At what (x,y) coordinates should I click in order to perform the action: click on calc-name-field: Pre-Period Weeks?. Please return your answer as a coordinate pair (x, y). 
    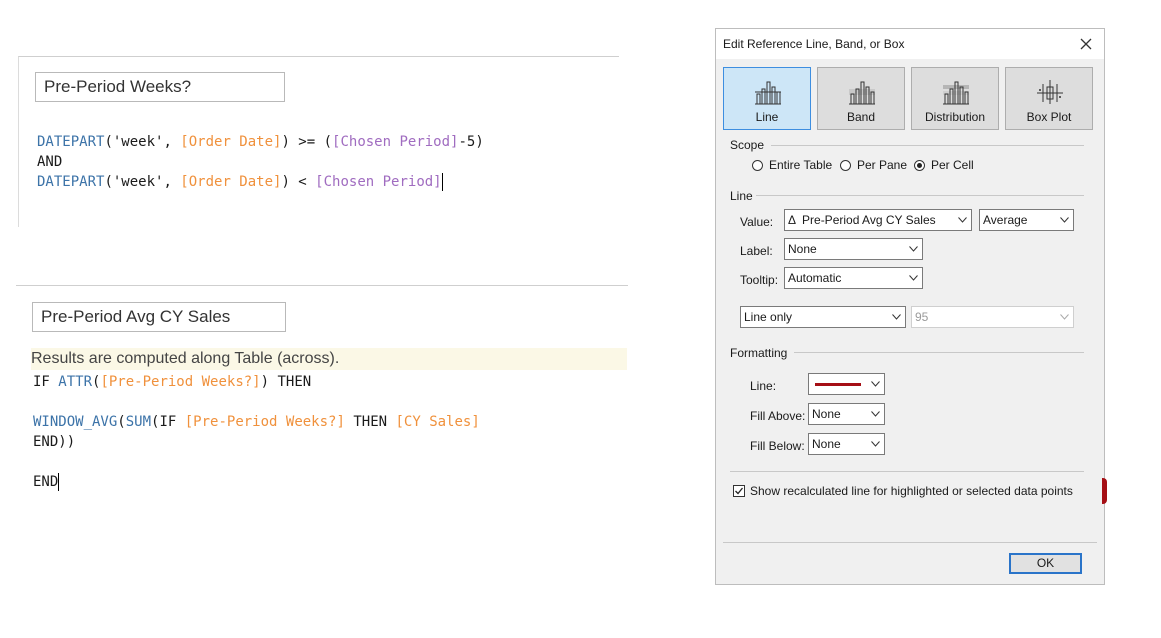
    Looking at the image, I should click on (160, 87).